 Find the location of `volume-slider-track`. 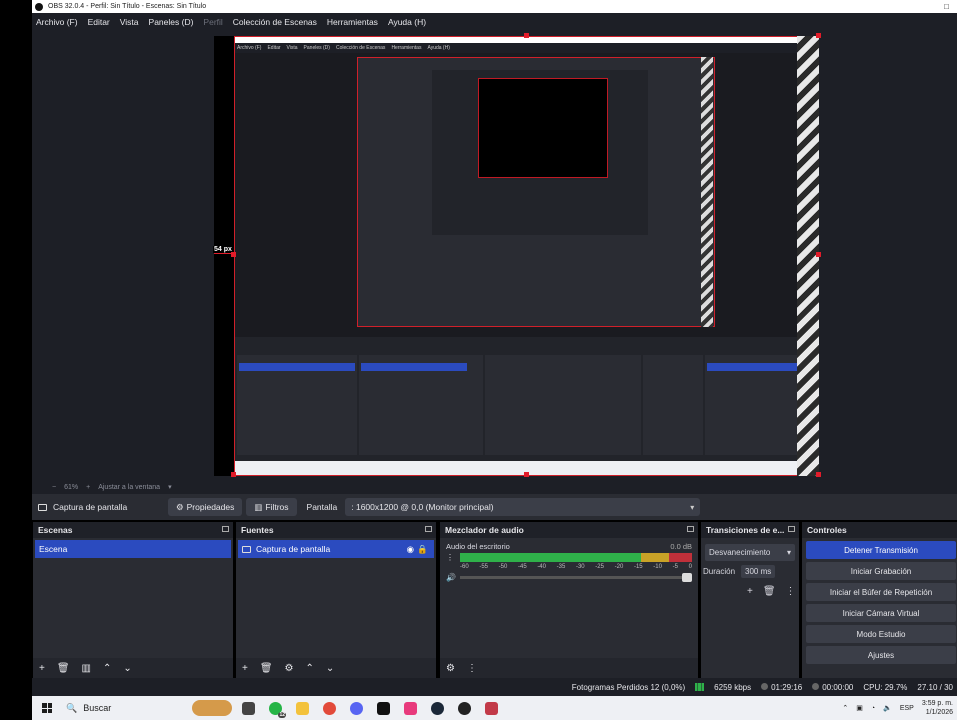

volume-slider-track is located at coordinates (575, 577).